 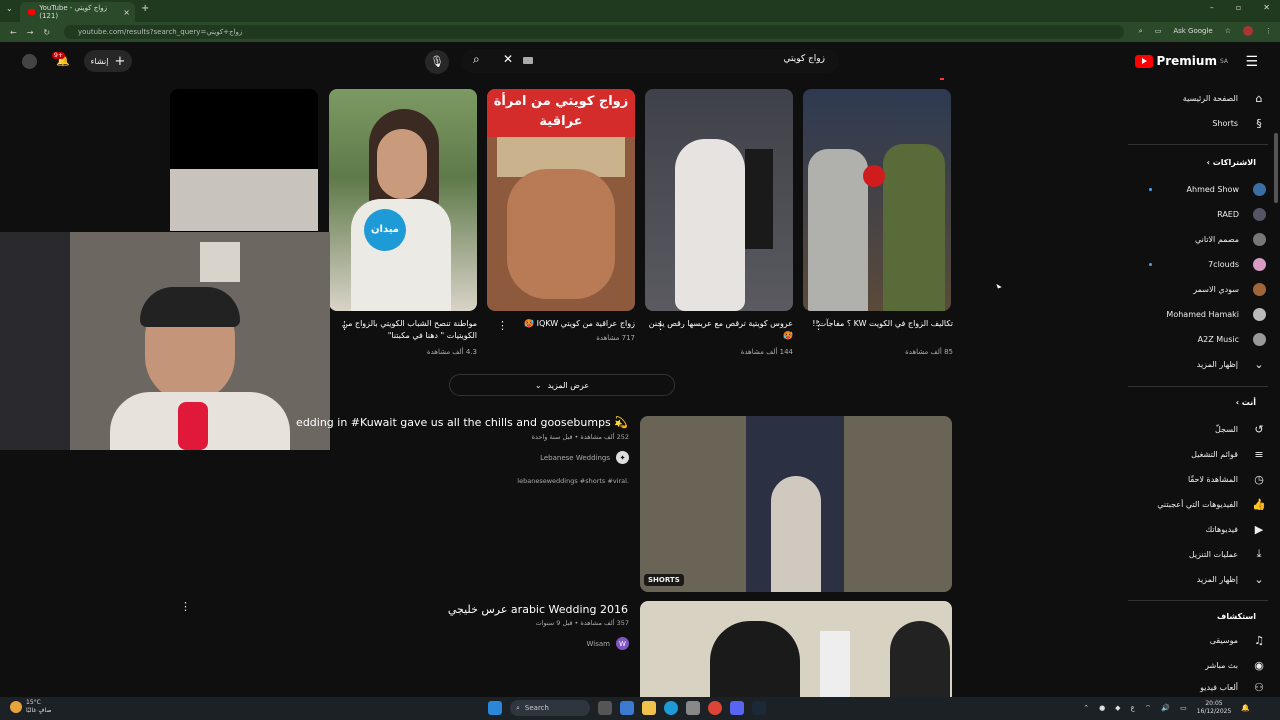 What do you see at coordinates (878, 324) in the screenshot?
I see `short-title: تكاليف الزواج في الكويت KW ؟ مفاجآت!!` at bounding box center [878, 324].